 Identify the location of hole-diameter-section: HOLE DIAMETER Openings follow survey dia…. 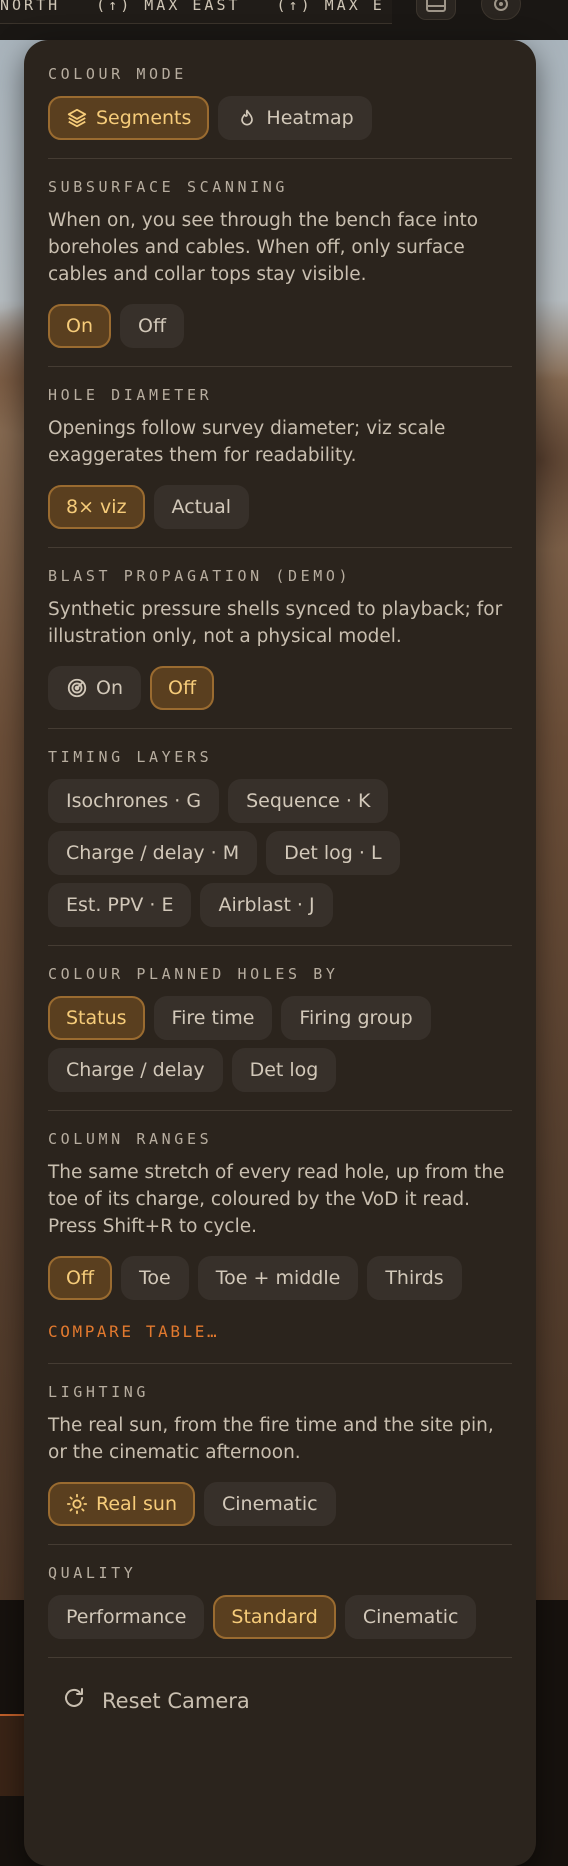
(280, 466).